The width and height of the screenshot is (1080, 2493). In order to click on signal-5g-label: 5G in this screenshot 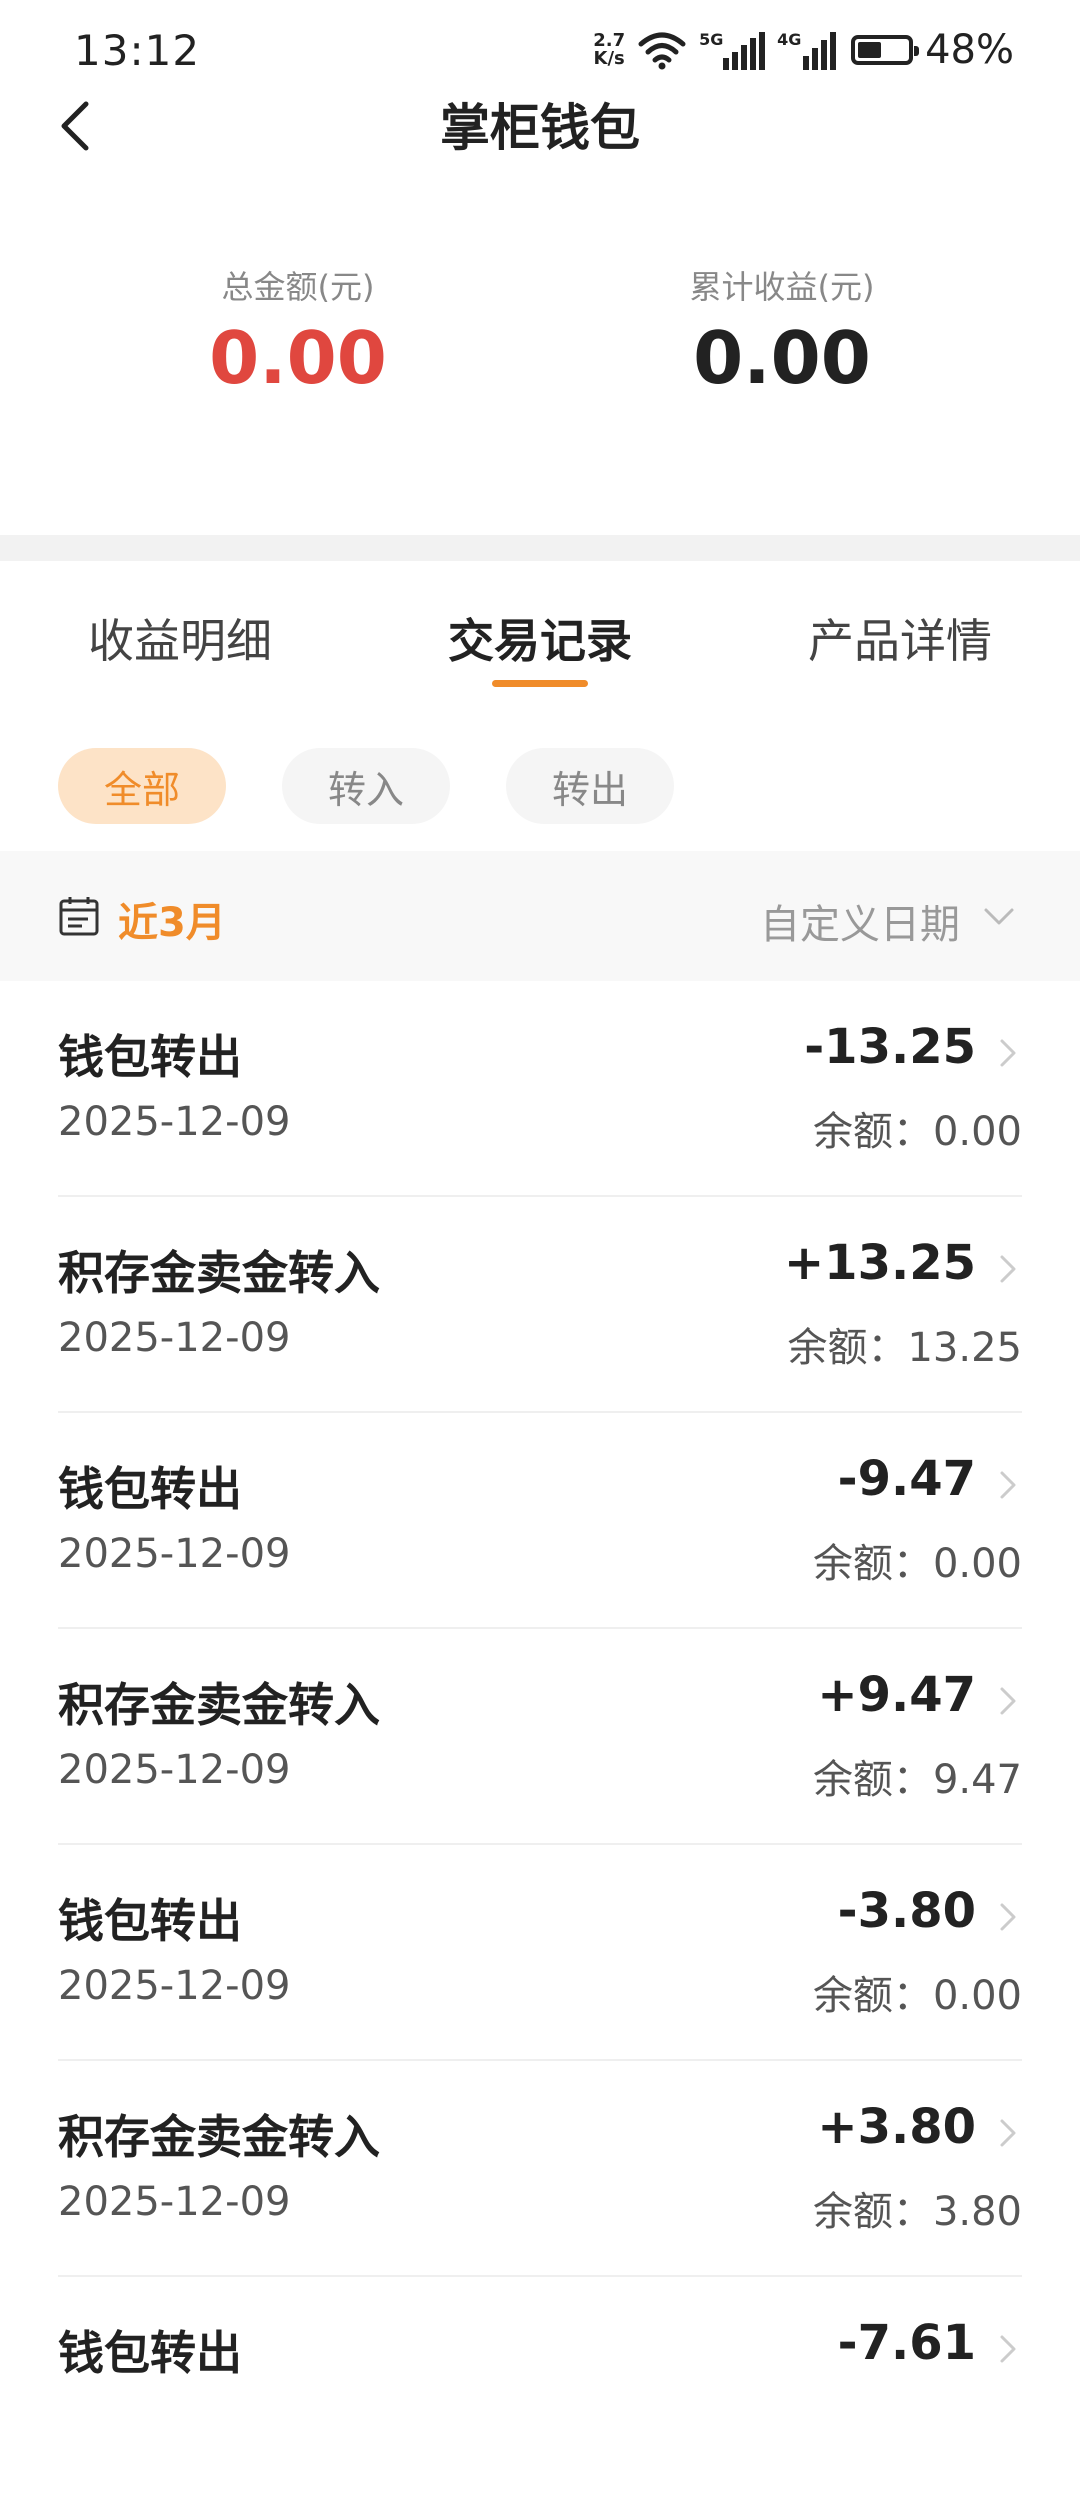, I will do `click(711, 39)`.